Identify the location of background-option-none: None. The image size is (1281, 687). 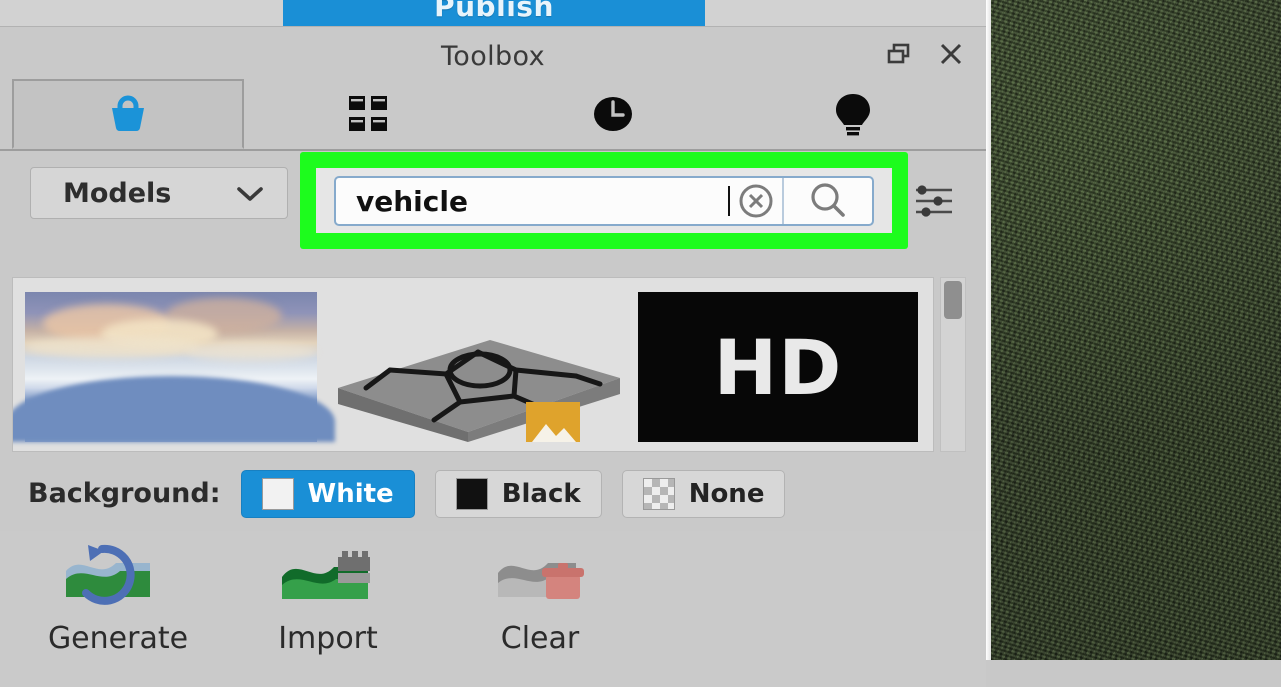
(703, 493).